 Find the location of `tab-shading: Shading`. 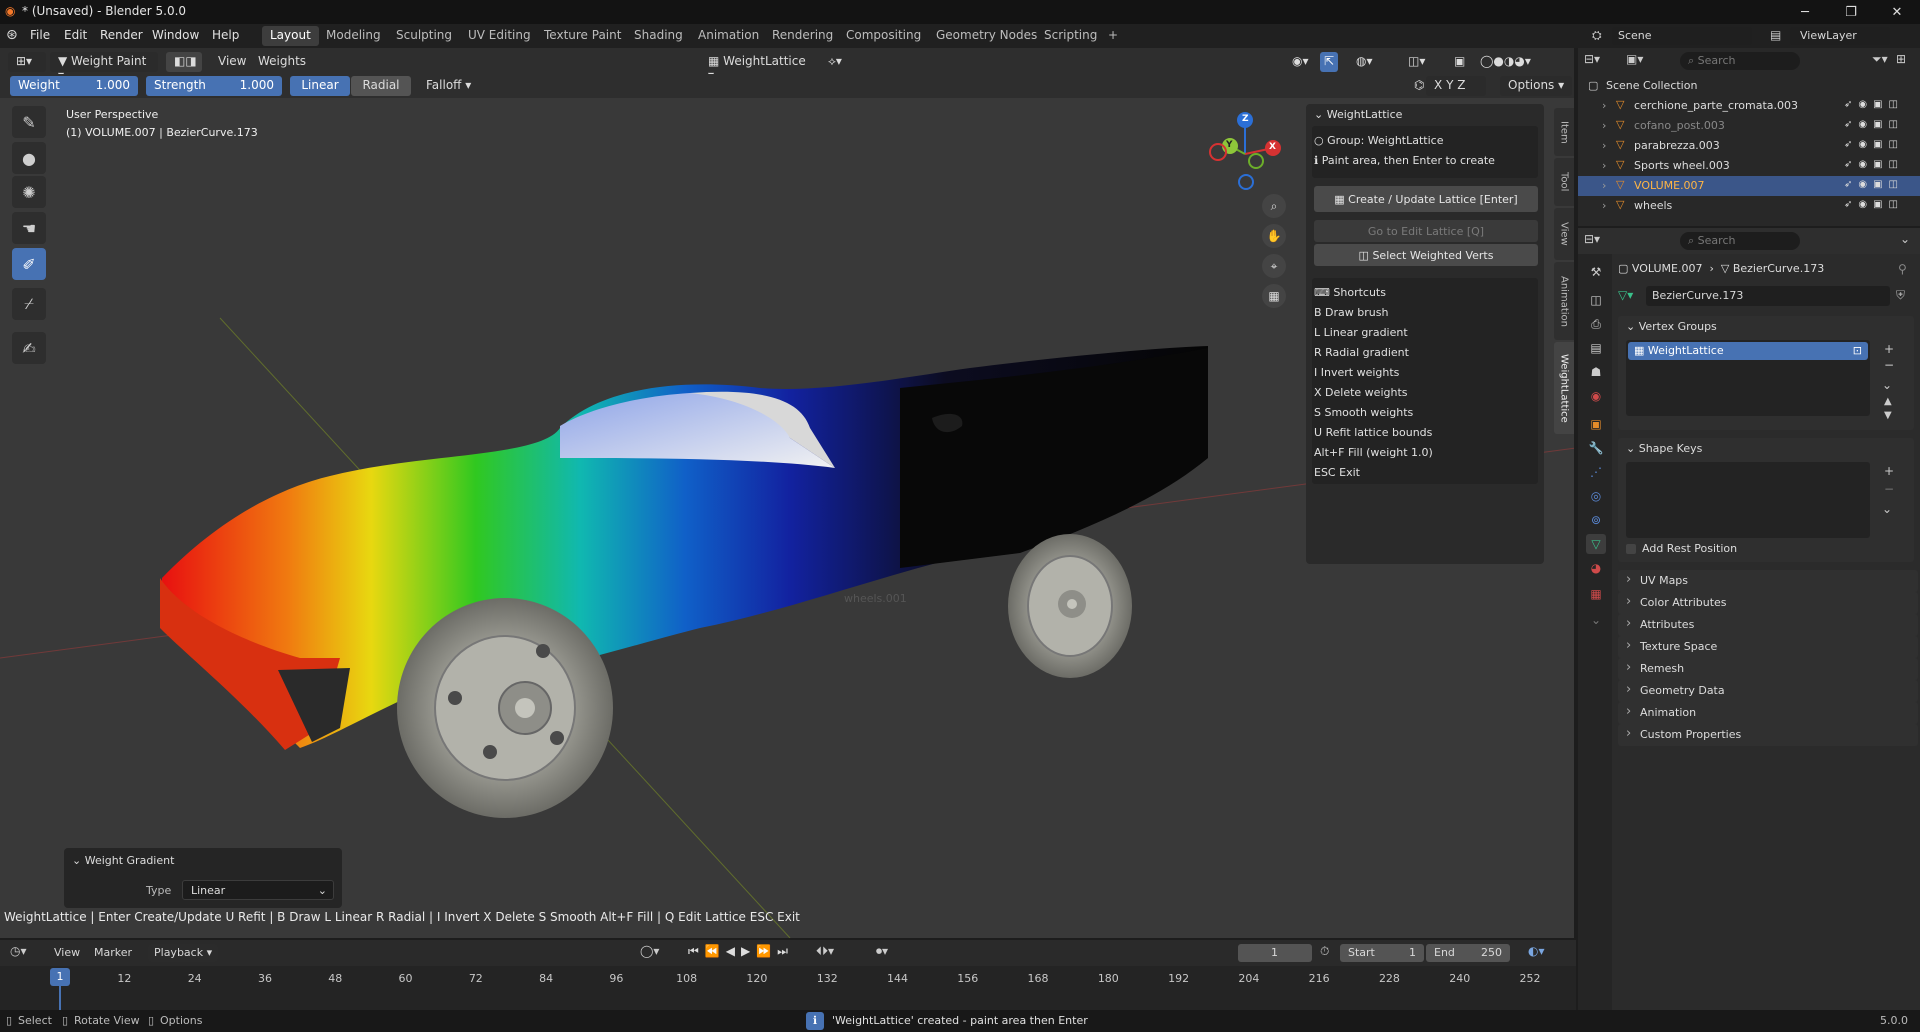

tab-shading: Shading is located at coordinates (658, 36).